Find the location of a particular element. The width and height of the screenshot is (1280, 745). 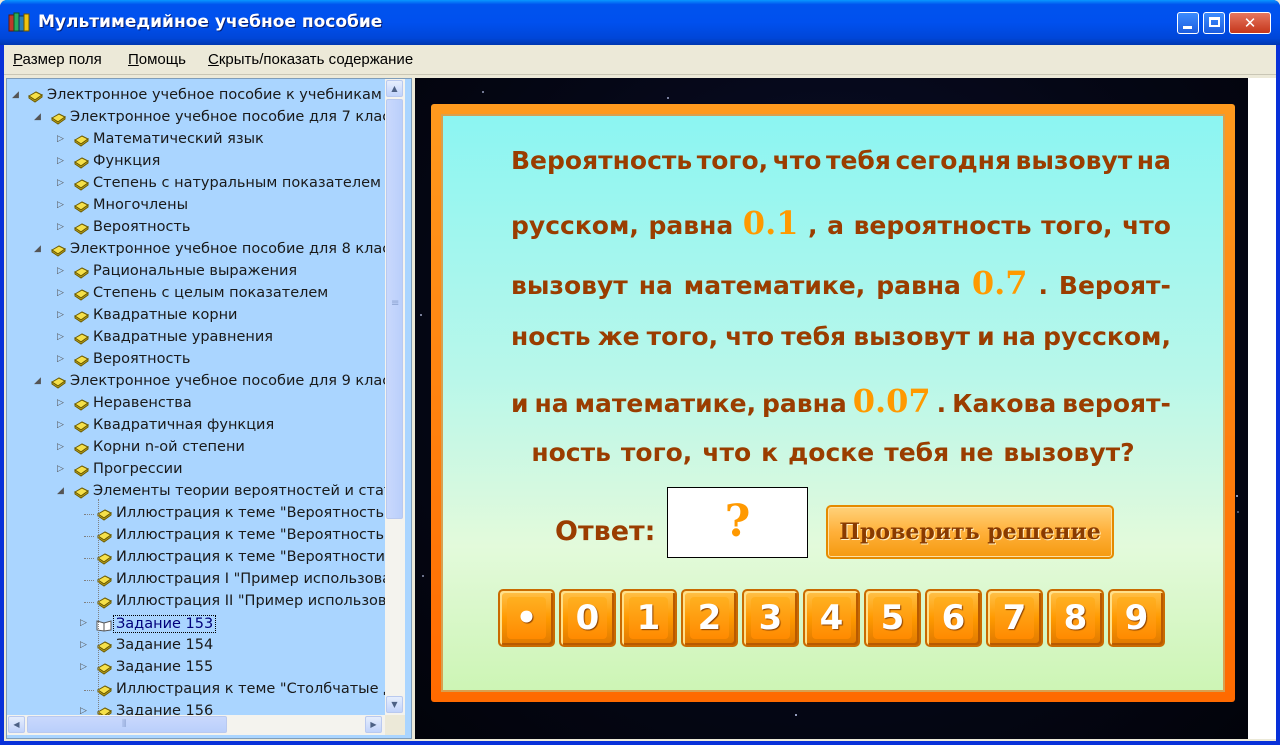

tree-item: ▷ Задание 155 is located at coordinates (196, 668).